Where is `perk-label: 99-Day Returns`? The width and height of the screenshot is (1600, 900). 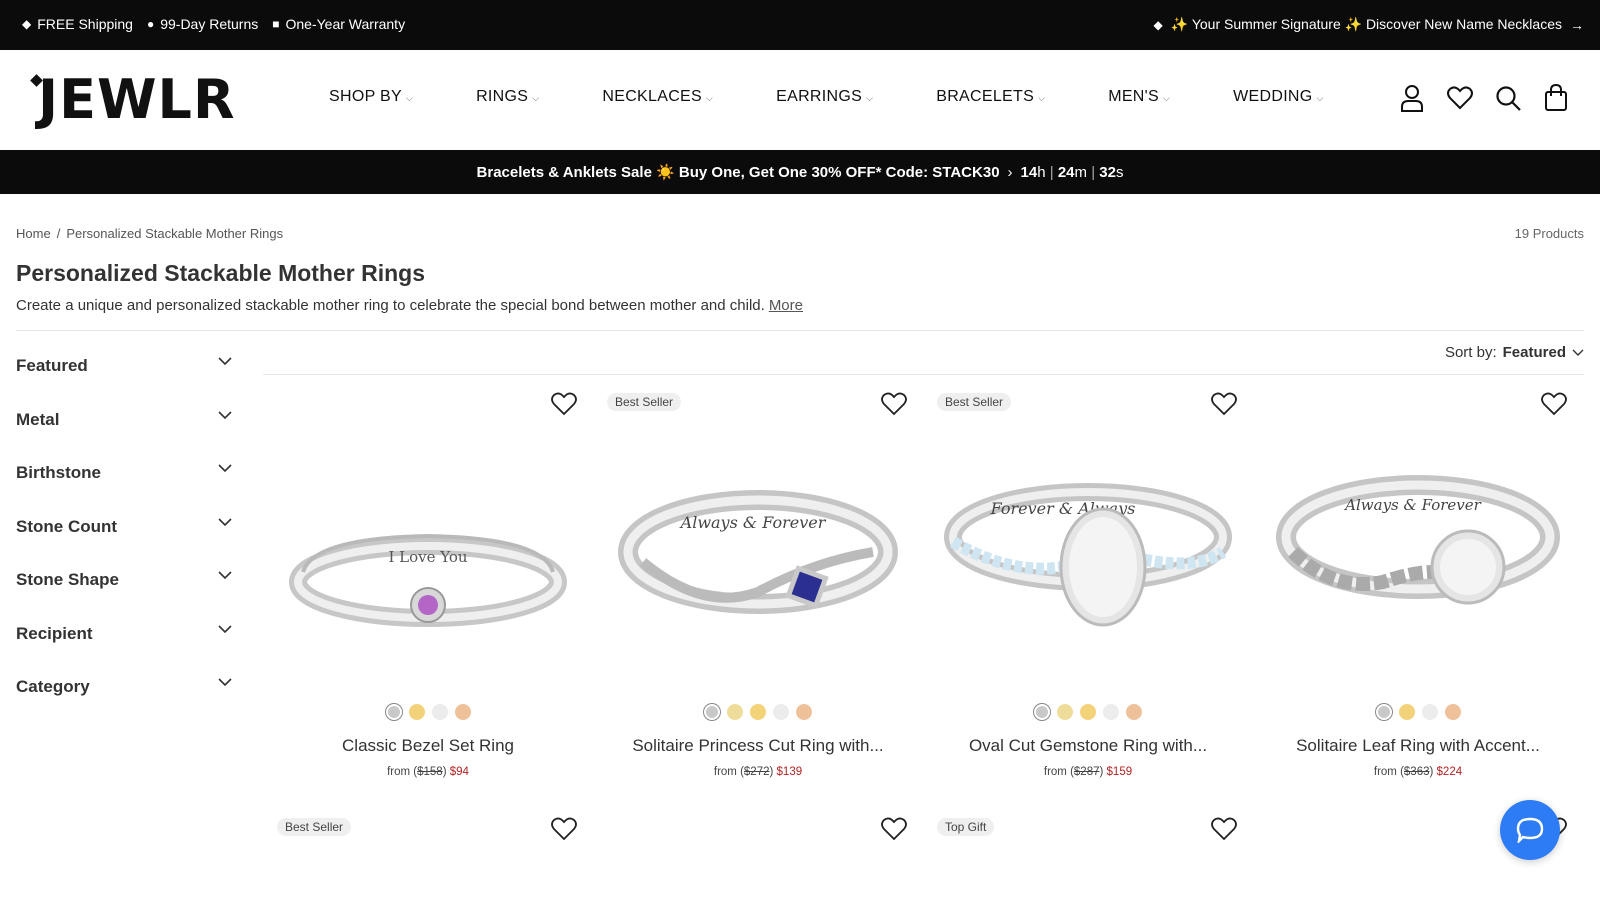 perk-label: 99-Day Returns is located at coordinates (209, 24).